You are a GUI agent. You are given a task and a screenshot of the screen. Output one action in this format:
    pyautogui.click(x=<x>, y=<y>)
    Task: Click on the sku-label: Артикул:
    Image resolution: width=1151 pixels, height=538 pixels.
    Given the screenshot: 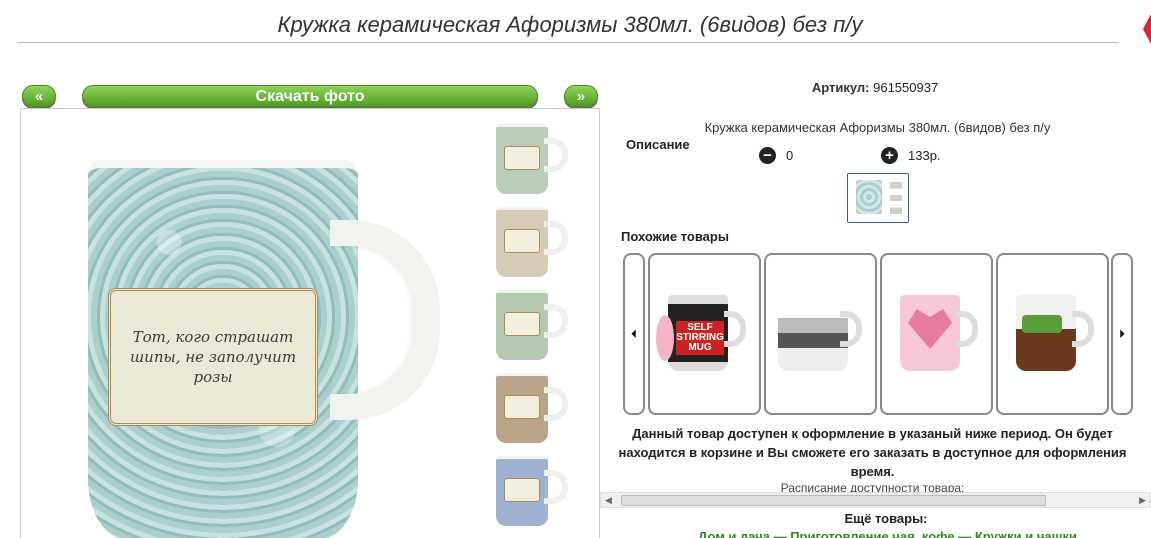 What is the action you would take?
    pyautogui.click(x=840, y=87)
    